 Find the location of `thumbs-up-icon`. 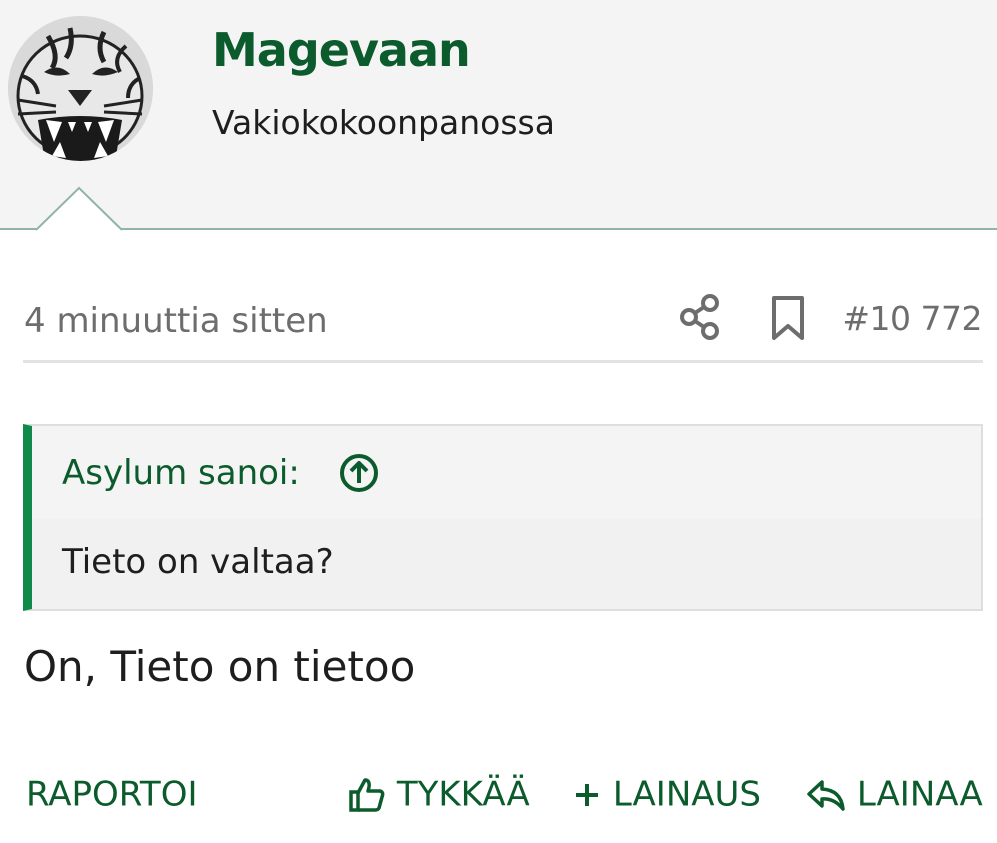

thumbs-up-icon is located at coordinates (367, 794).